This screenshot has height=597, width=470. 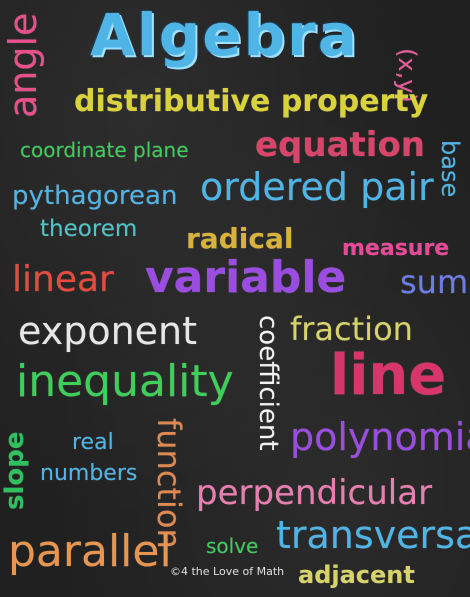 What do you see at coordinates (95, 196) in the screenshot?
I see `word-pythagorean: pythagorean` at bounding box center [95, 196].